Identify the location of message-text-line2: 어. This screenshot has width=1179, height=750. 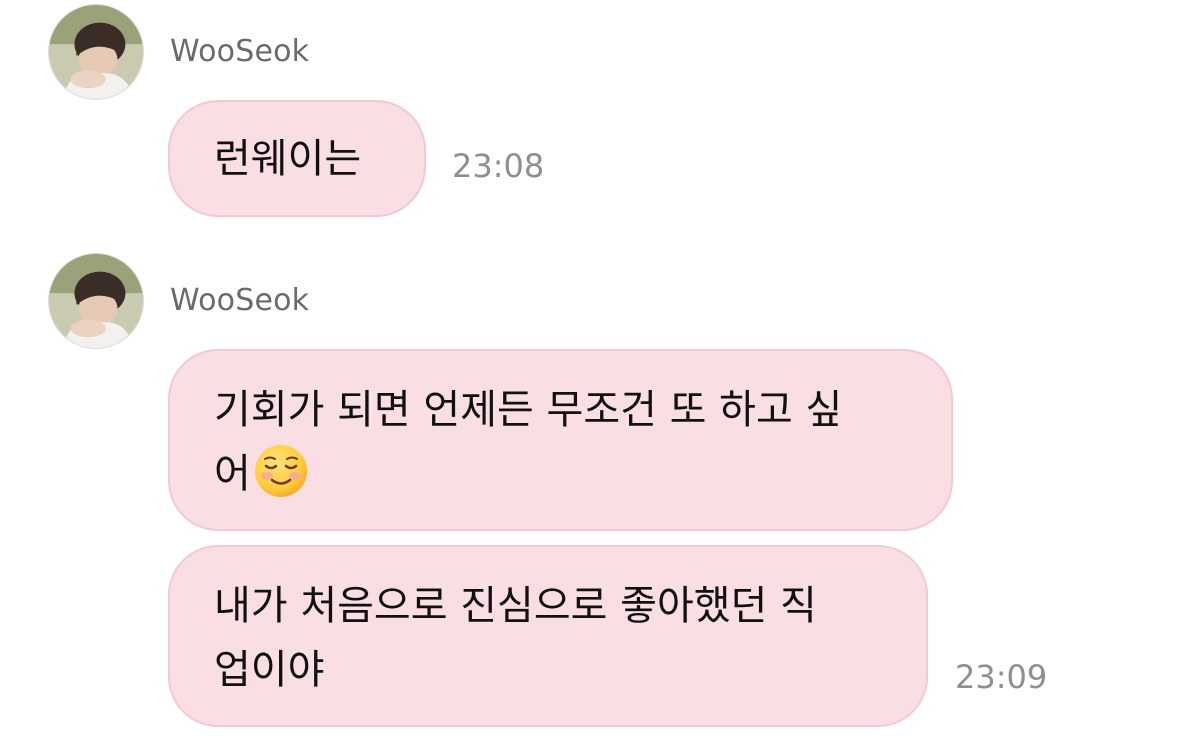
(582, 474).